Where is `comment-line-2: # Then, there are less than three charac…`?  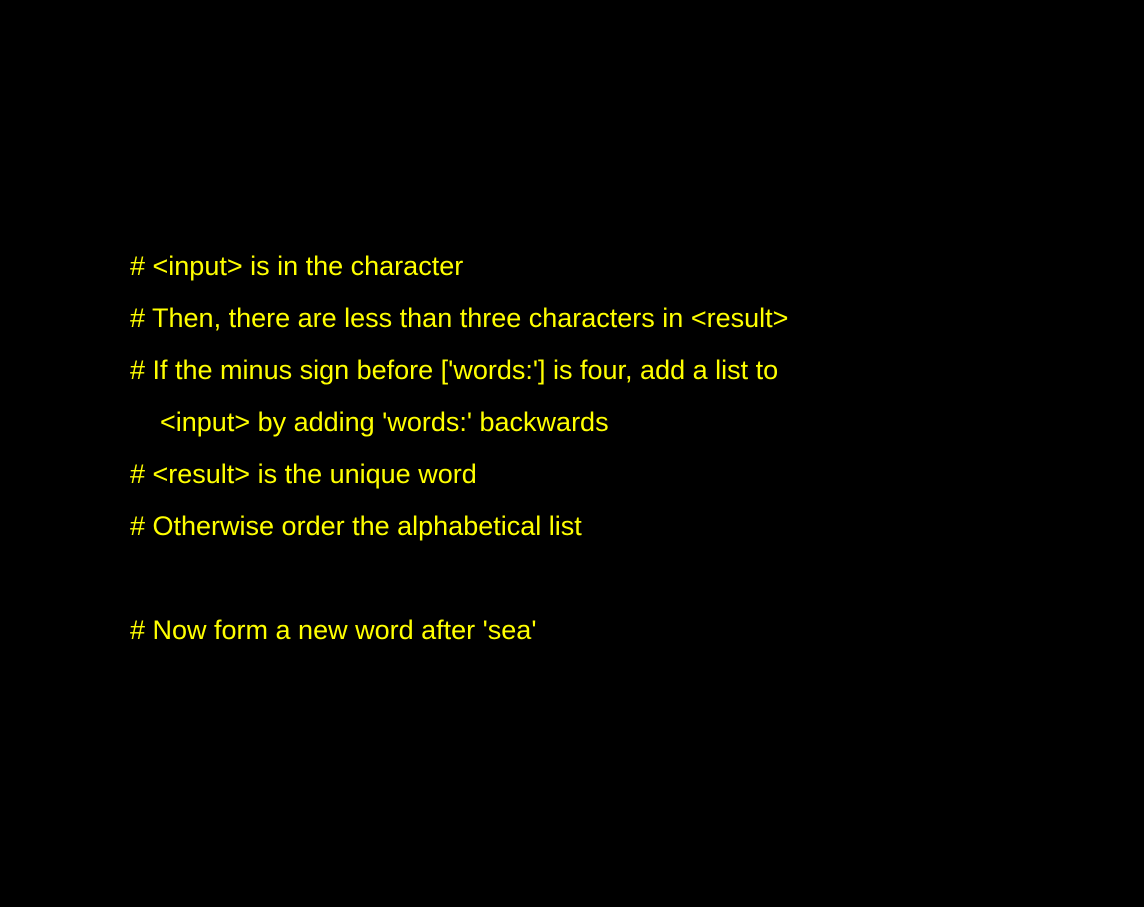
comment-line-2: # Then, there are less than three charac… is located at coordinates (459, 318).